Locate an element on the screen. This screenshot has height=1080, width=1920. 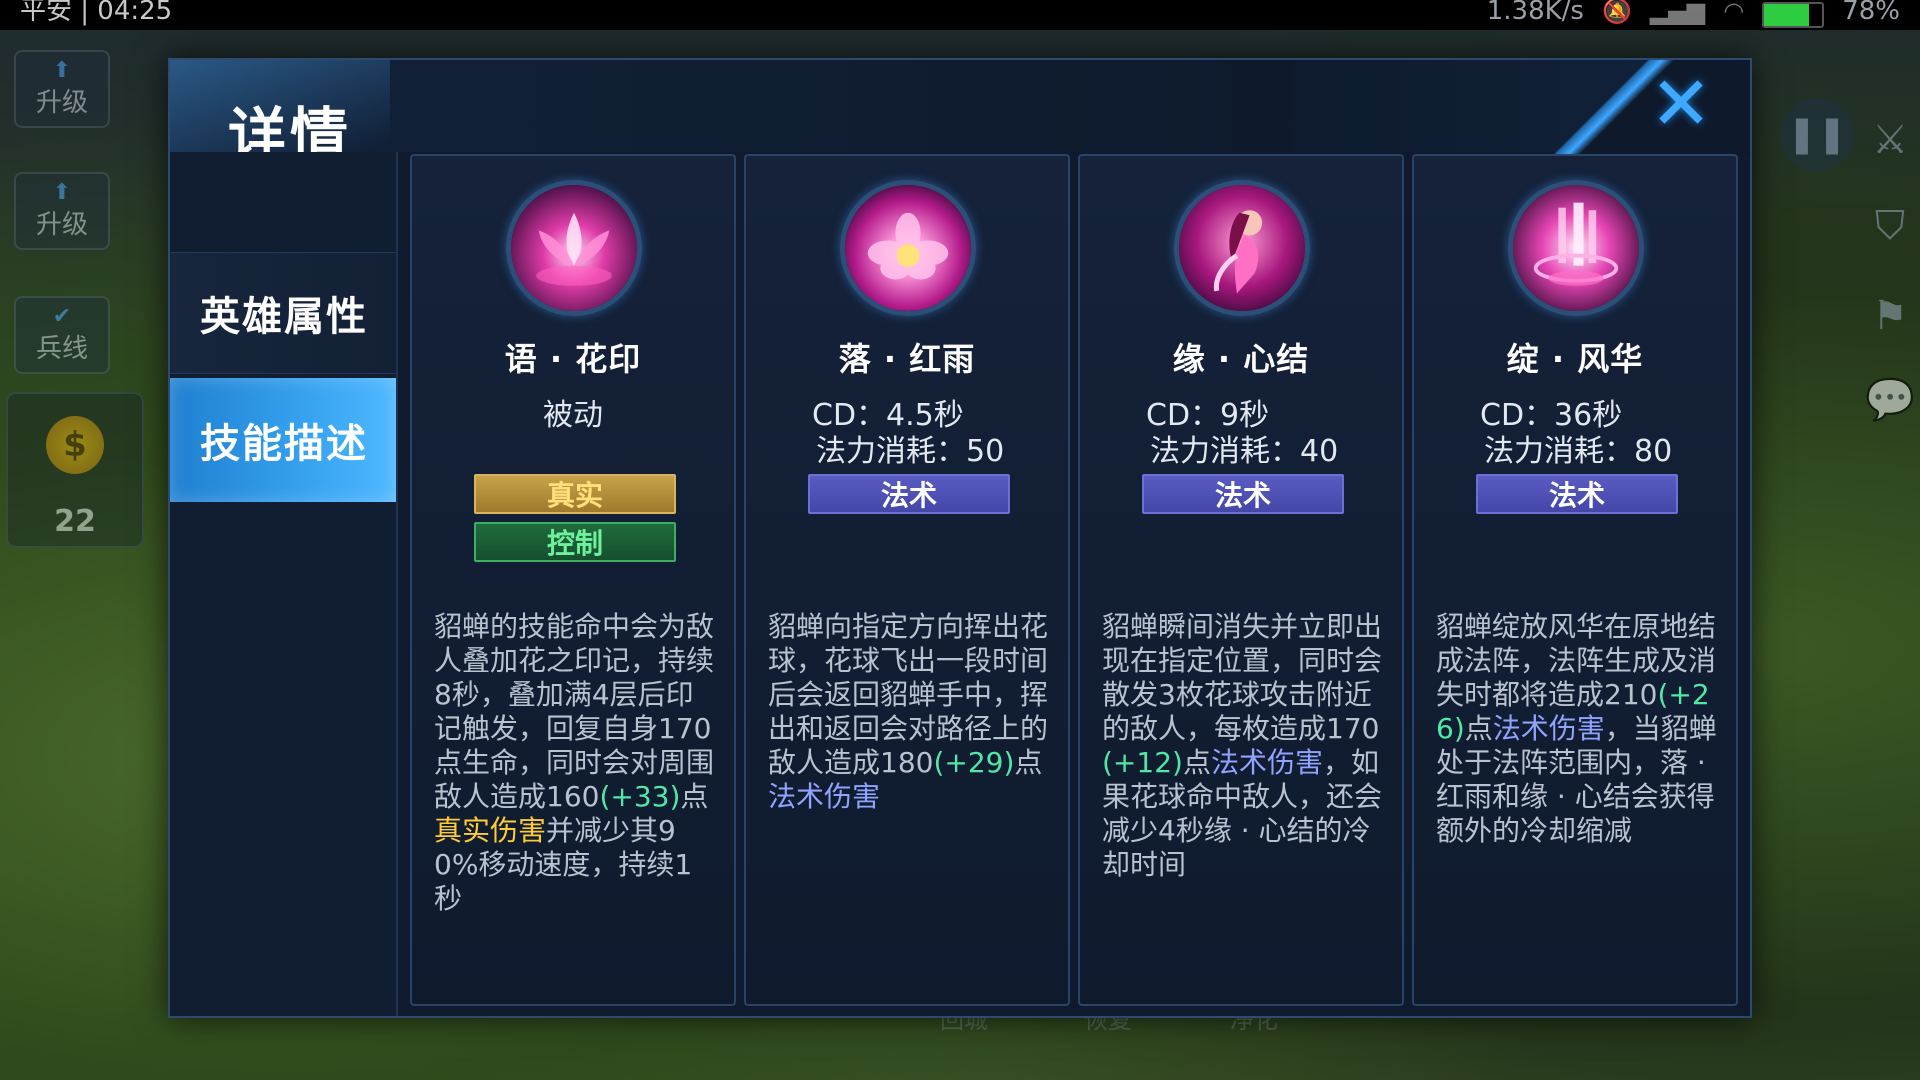
skill-type: 被动 is located at coordinates (573, 415).